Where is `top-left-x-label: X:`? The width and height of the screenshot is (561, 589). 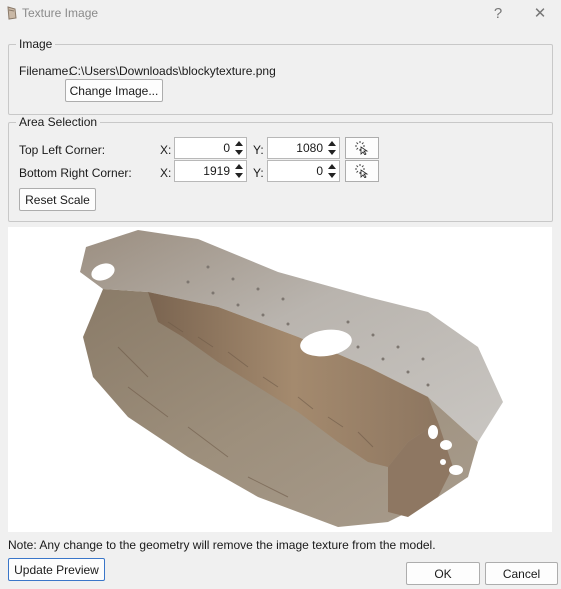 top-left-x-label: X: is located at coordinates (166, 150).